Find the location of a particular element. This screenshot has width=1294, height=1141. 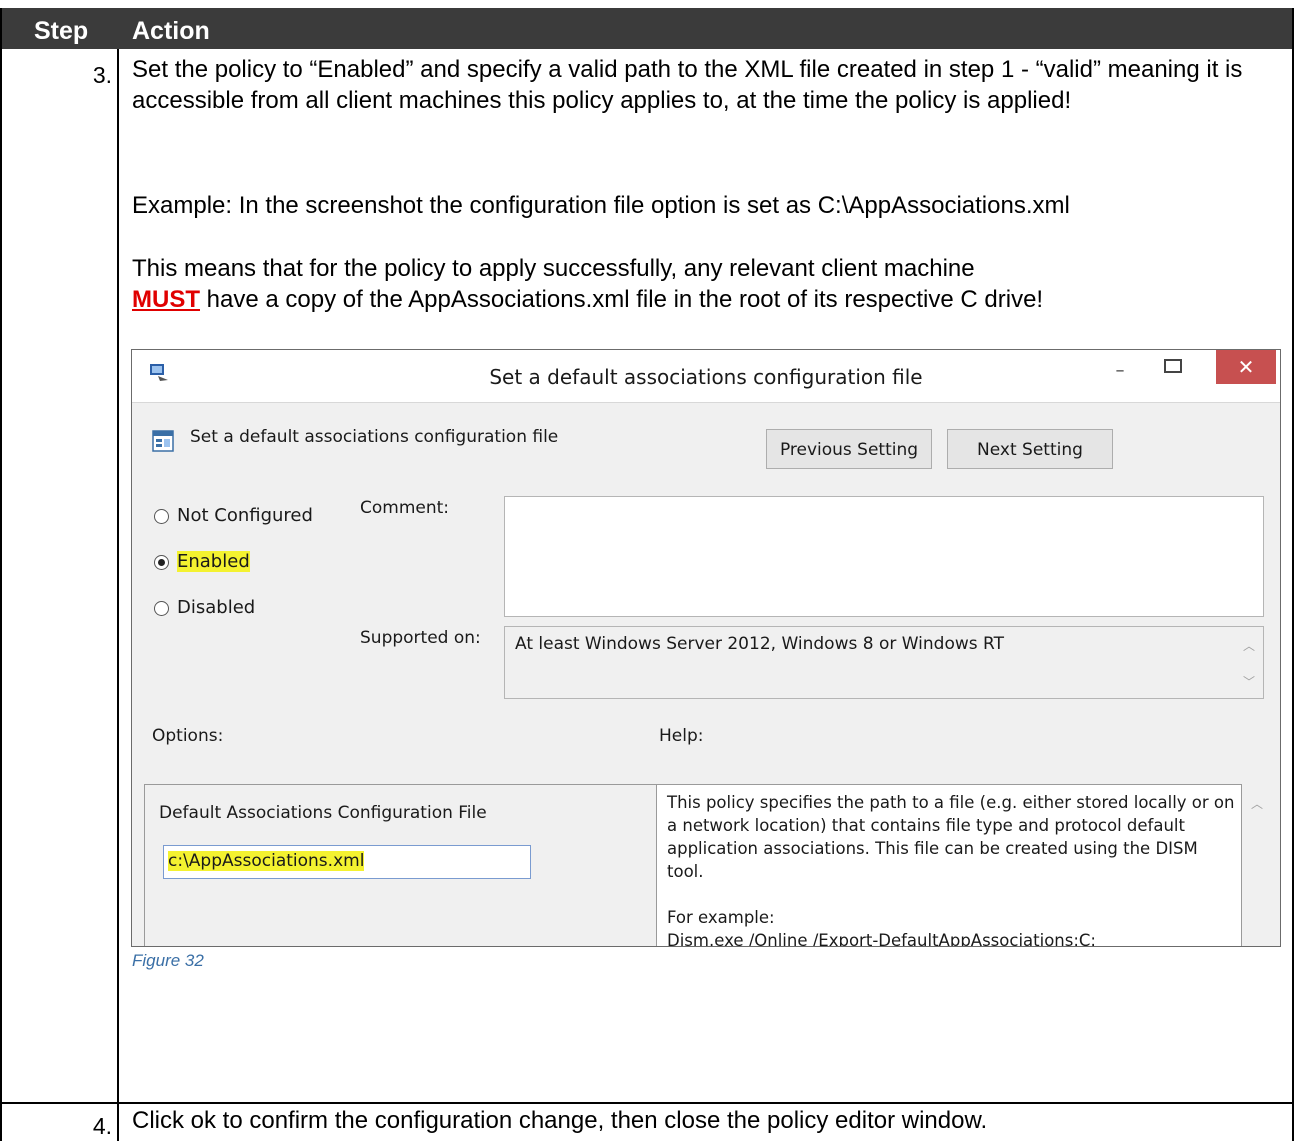

radio-label: Enabled is located at coordinates (213, 561).